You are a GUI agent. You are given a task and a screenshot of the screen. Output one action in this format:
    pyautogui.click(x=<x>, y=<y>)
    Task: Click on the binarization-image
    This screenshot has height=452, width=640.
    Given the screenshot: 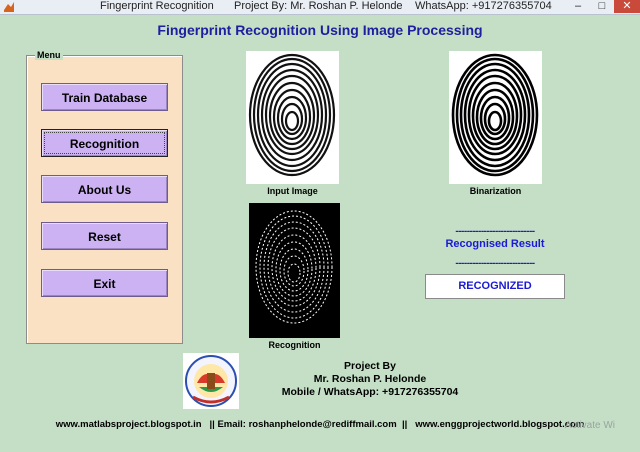 What is the action you would take?
    pyautogui.click(x=495, y=117)
    